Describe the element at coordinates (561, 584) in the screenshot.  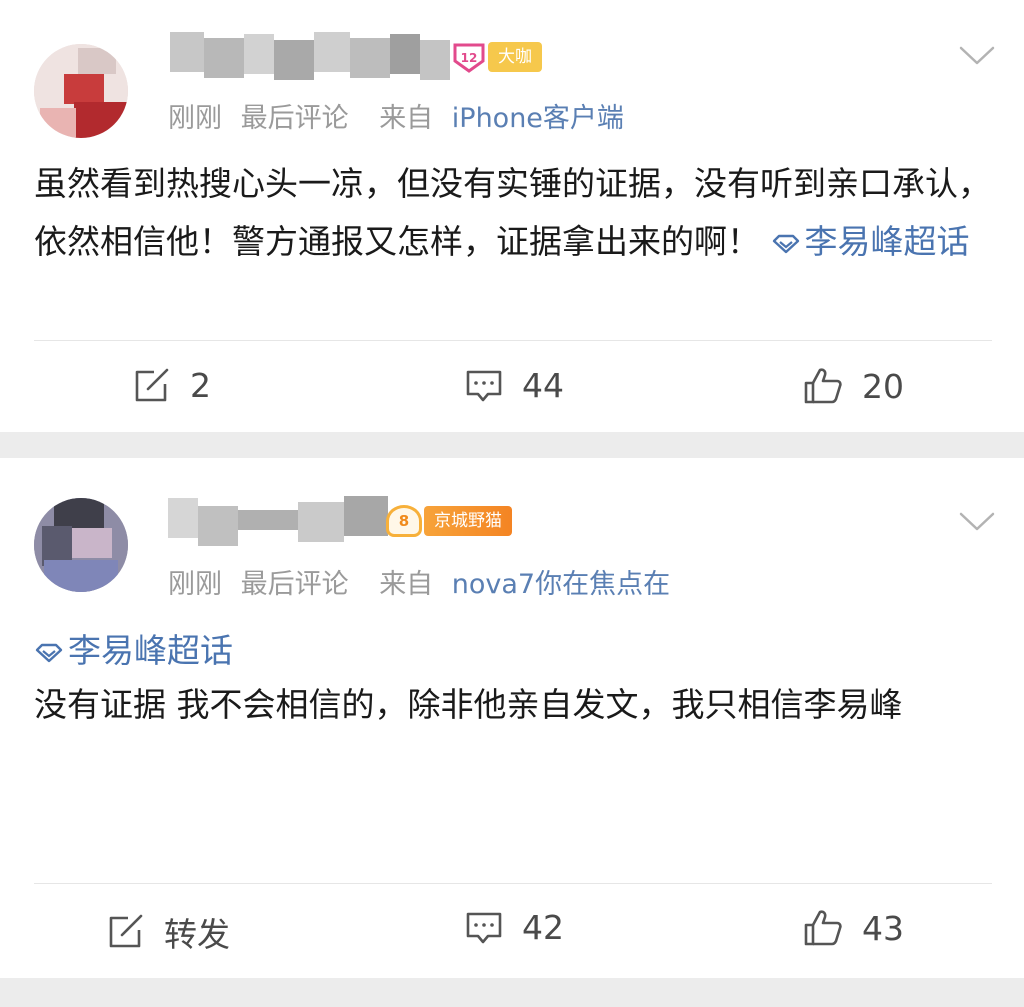
I see `source-link: nova7你在焦点在` at that location.